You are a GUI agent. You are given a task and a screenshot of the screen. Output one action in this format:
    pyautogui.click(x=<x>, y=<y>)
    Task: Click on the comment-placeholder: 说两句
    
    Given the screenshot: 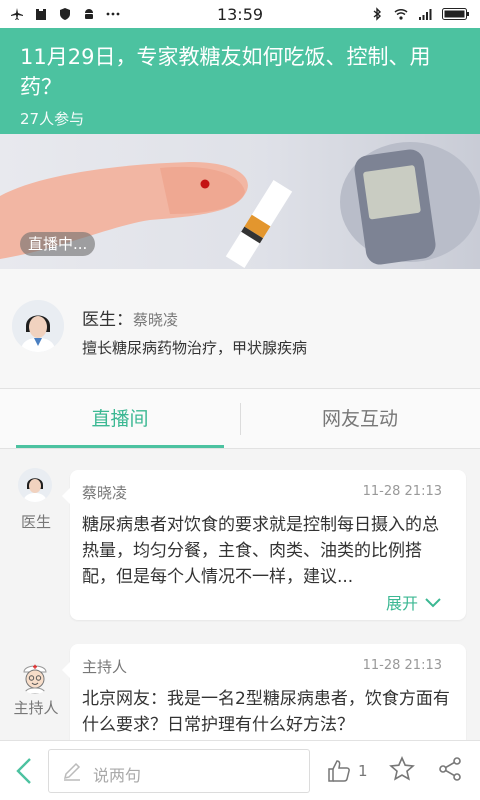 What is the action you would take?
    pyautogui.click(x=117, y=775)
    